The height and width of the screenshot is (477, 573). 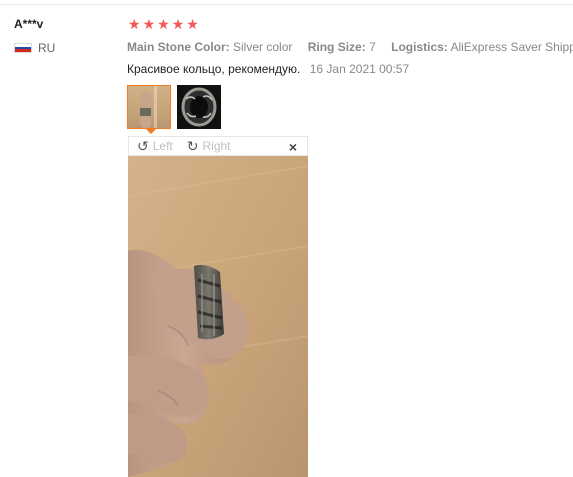 What do you see at coordinates (214, 69) in the screenshot?
I see `review-text: Красивое кольцо, рекомендую.` at bounding box center [214, 69].